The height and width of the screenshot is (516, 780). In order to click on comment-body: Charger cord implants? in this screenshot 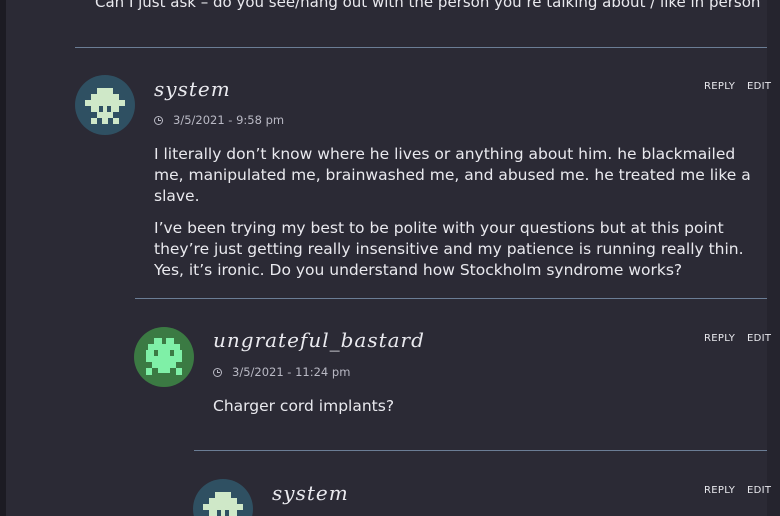, I will do `click(488, 412)`.